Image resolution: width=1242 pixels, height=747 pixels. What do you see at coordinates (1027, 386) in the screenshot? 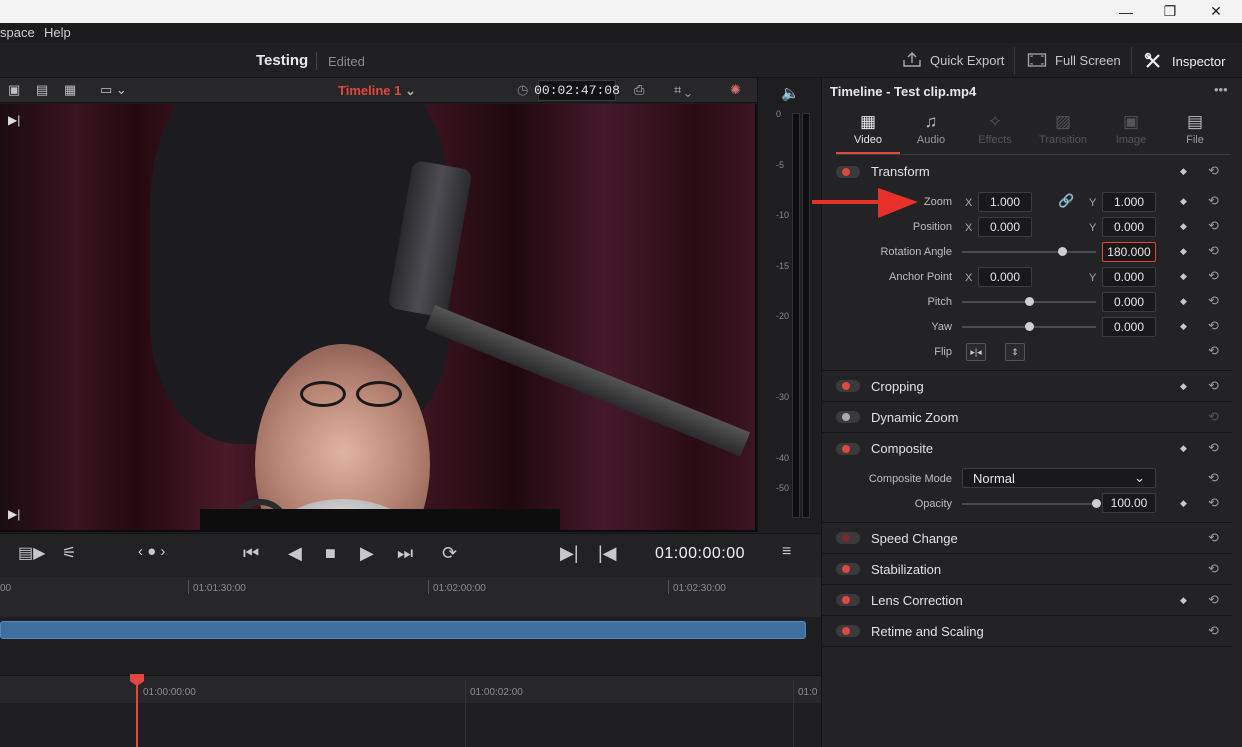
I see `cropping-header: Cropping` at bounding box center [1027, 386].